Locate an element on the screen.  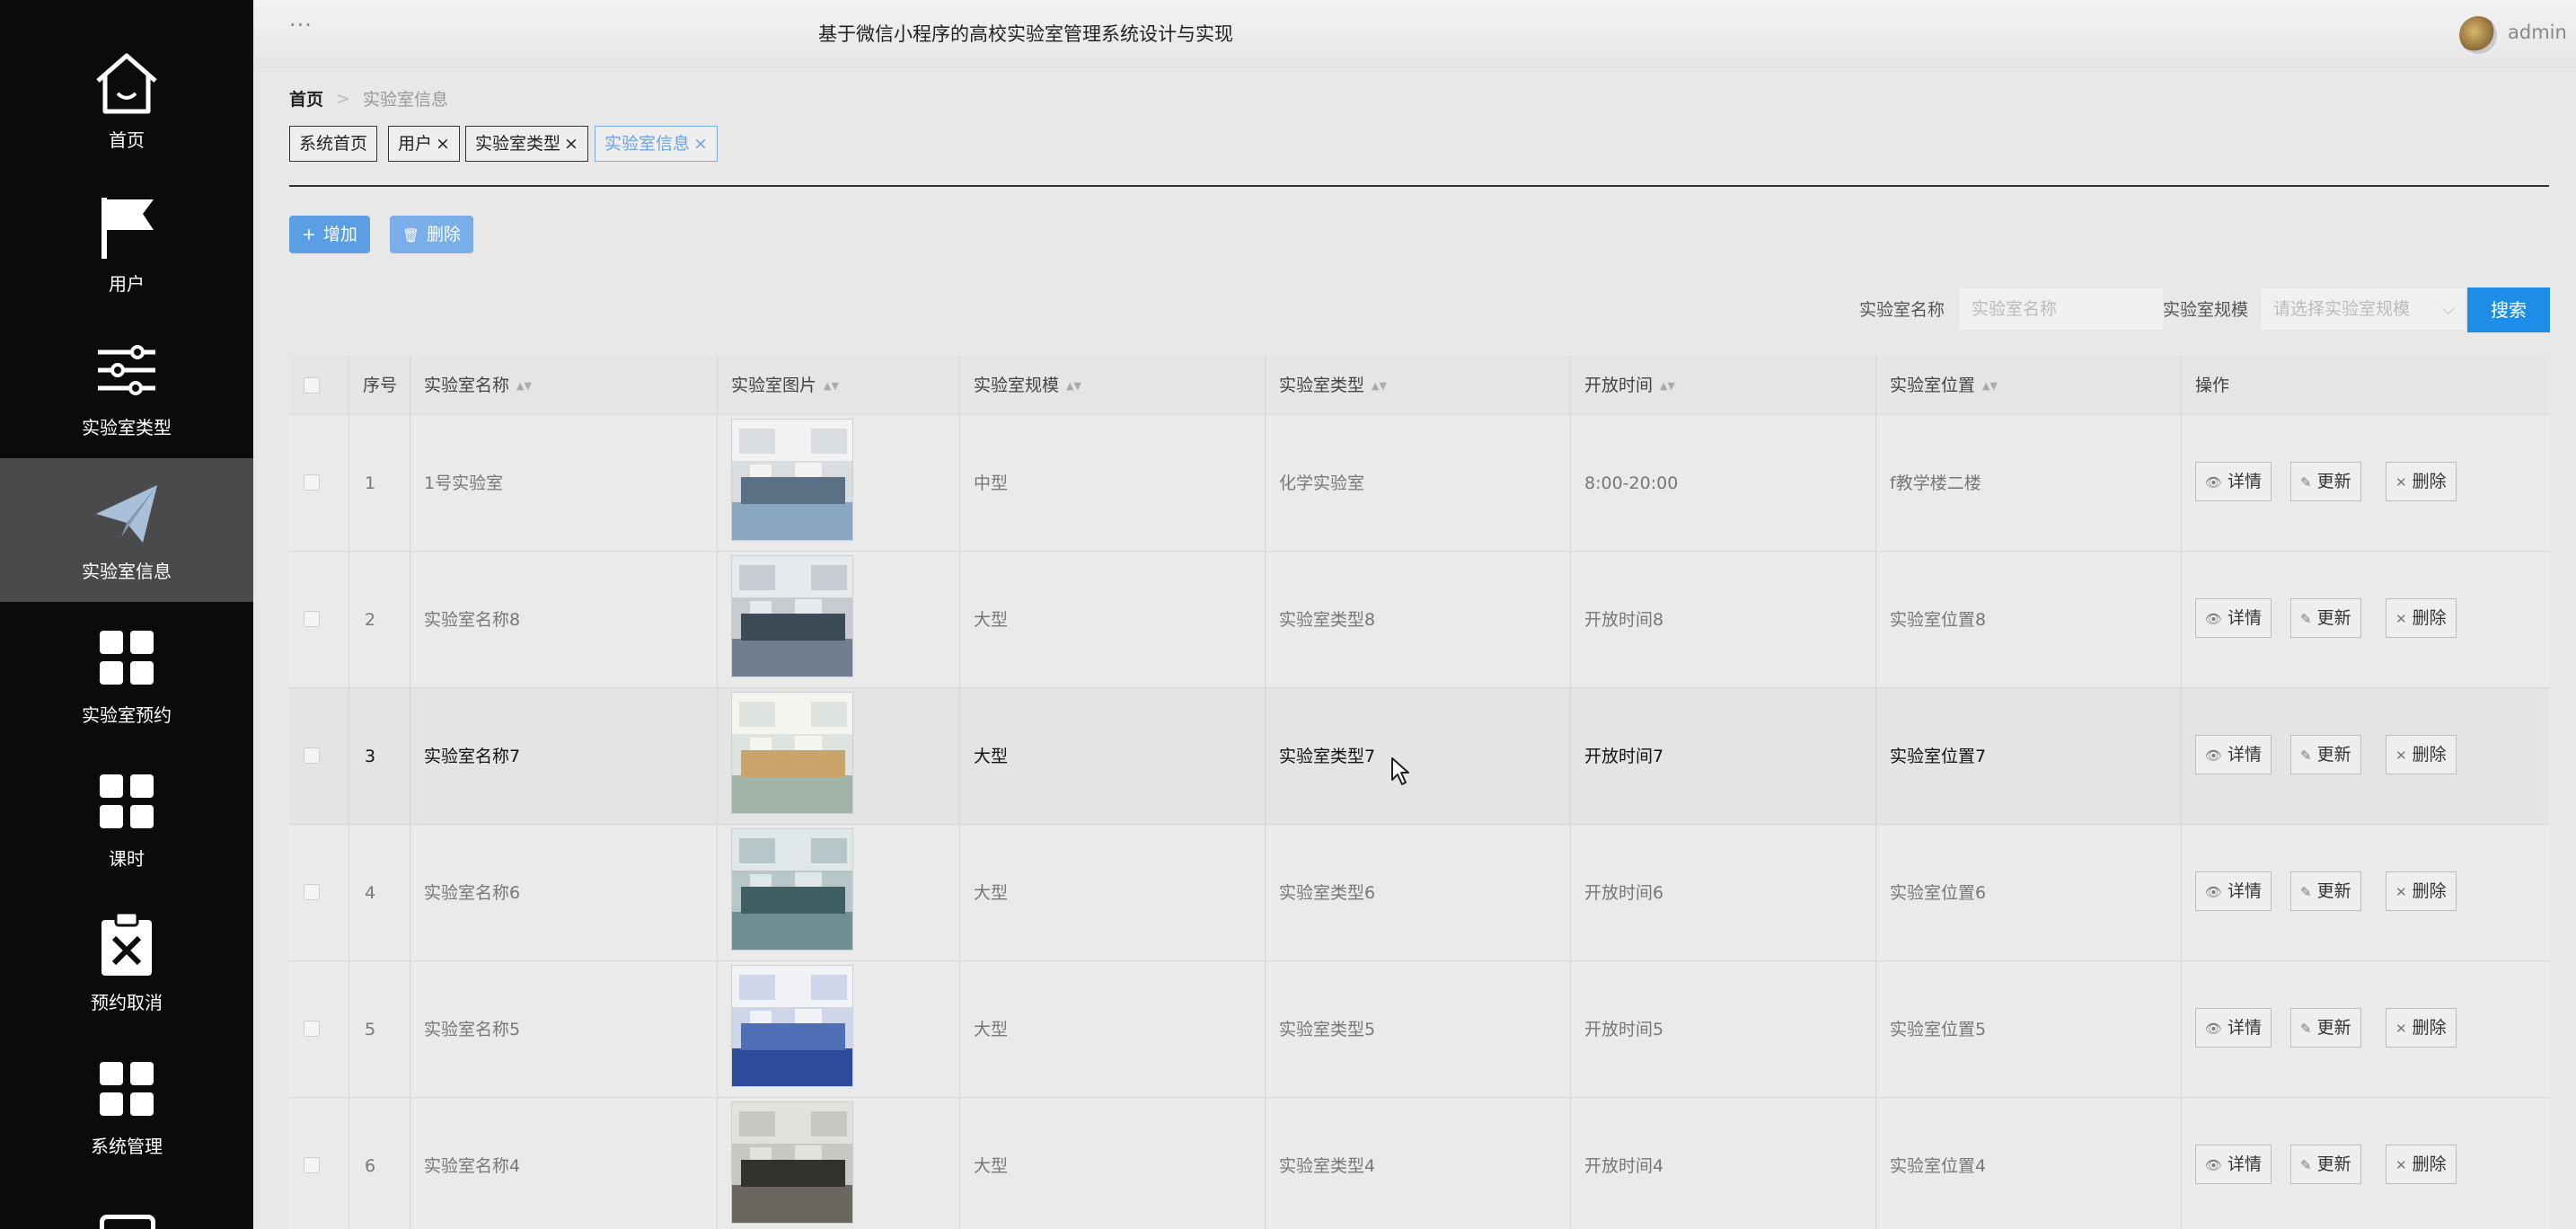
breadcrumb-home: 首页 is located at coordinates (306, 98).